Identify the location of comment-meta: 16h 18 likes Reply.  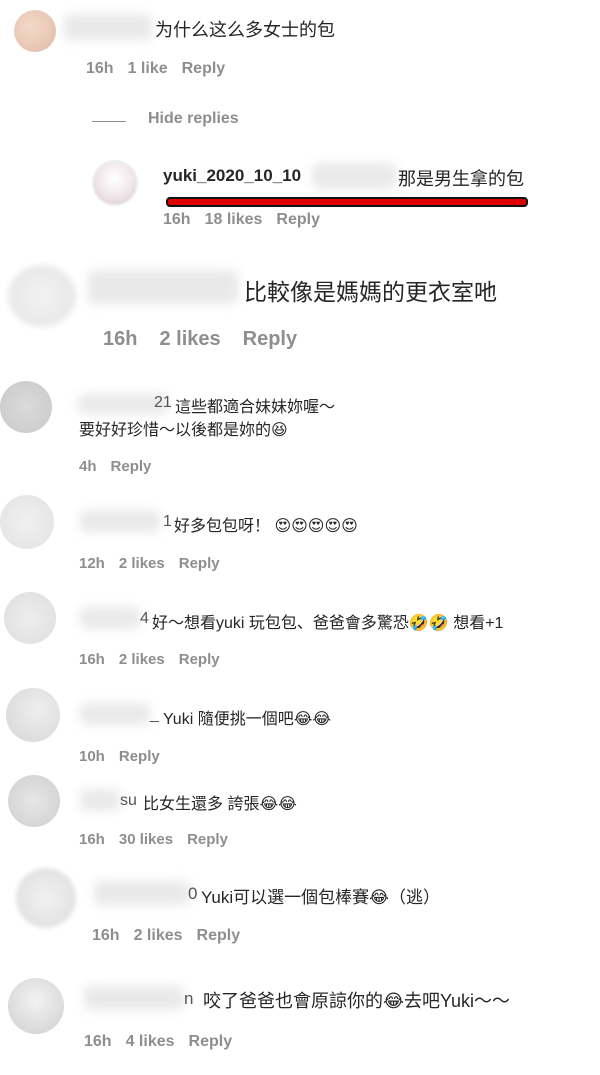
(241, 220).